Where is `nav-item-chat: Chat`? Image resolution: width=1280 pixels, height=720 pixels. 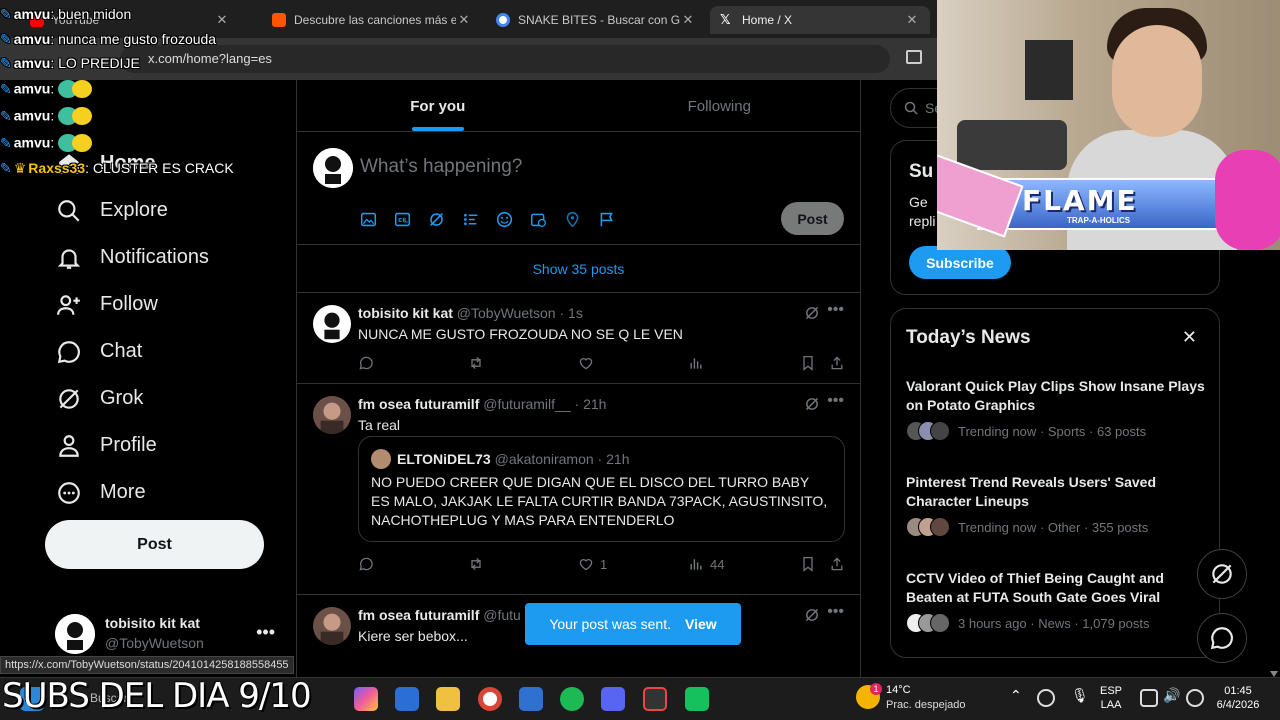 nav-item-chat: Chat is located at coordinates (165, 351).